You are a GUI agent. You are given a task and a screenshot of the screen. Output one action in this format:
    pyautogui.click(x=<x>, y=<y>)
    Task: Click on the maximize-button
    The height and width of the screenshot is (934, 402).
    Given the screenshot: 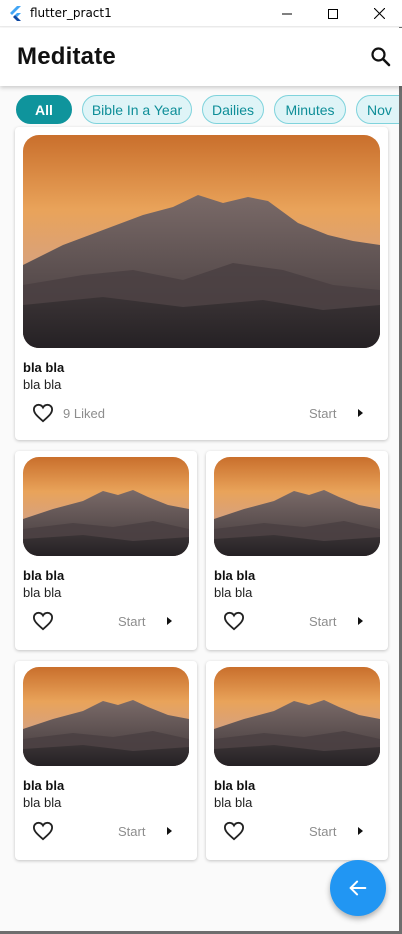 What is the action you would take?
    pyautogui.click(x=333, y=13)
    